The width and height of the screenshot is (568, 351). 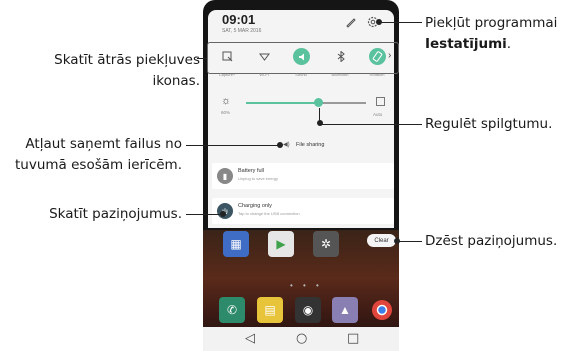 What do you see at coordinates (236, 244) in the screenshot?
I see `app-icon: ▦` at bounding box center [236, 244].